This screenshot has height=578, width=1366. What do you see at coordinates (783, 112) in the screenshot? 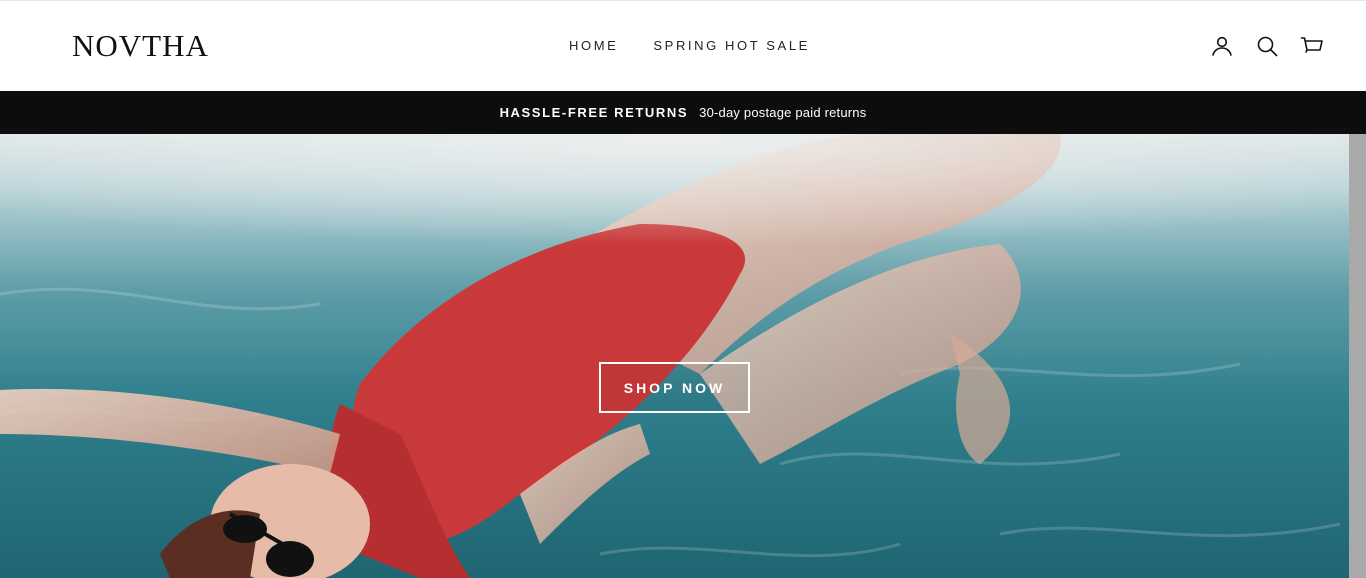
I see `announcement-text: 30-day postage paid returns` at bounding box center [783, 112].